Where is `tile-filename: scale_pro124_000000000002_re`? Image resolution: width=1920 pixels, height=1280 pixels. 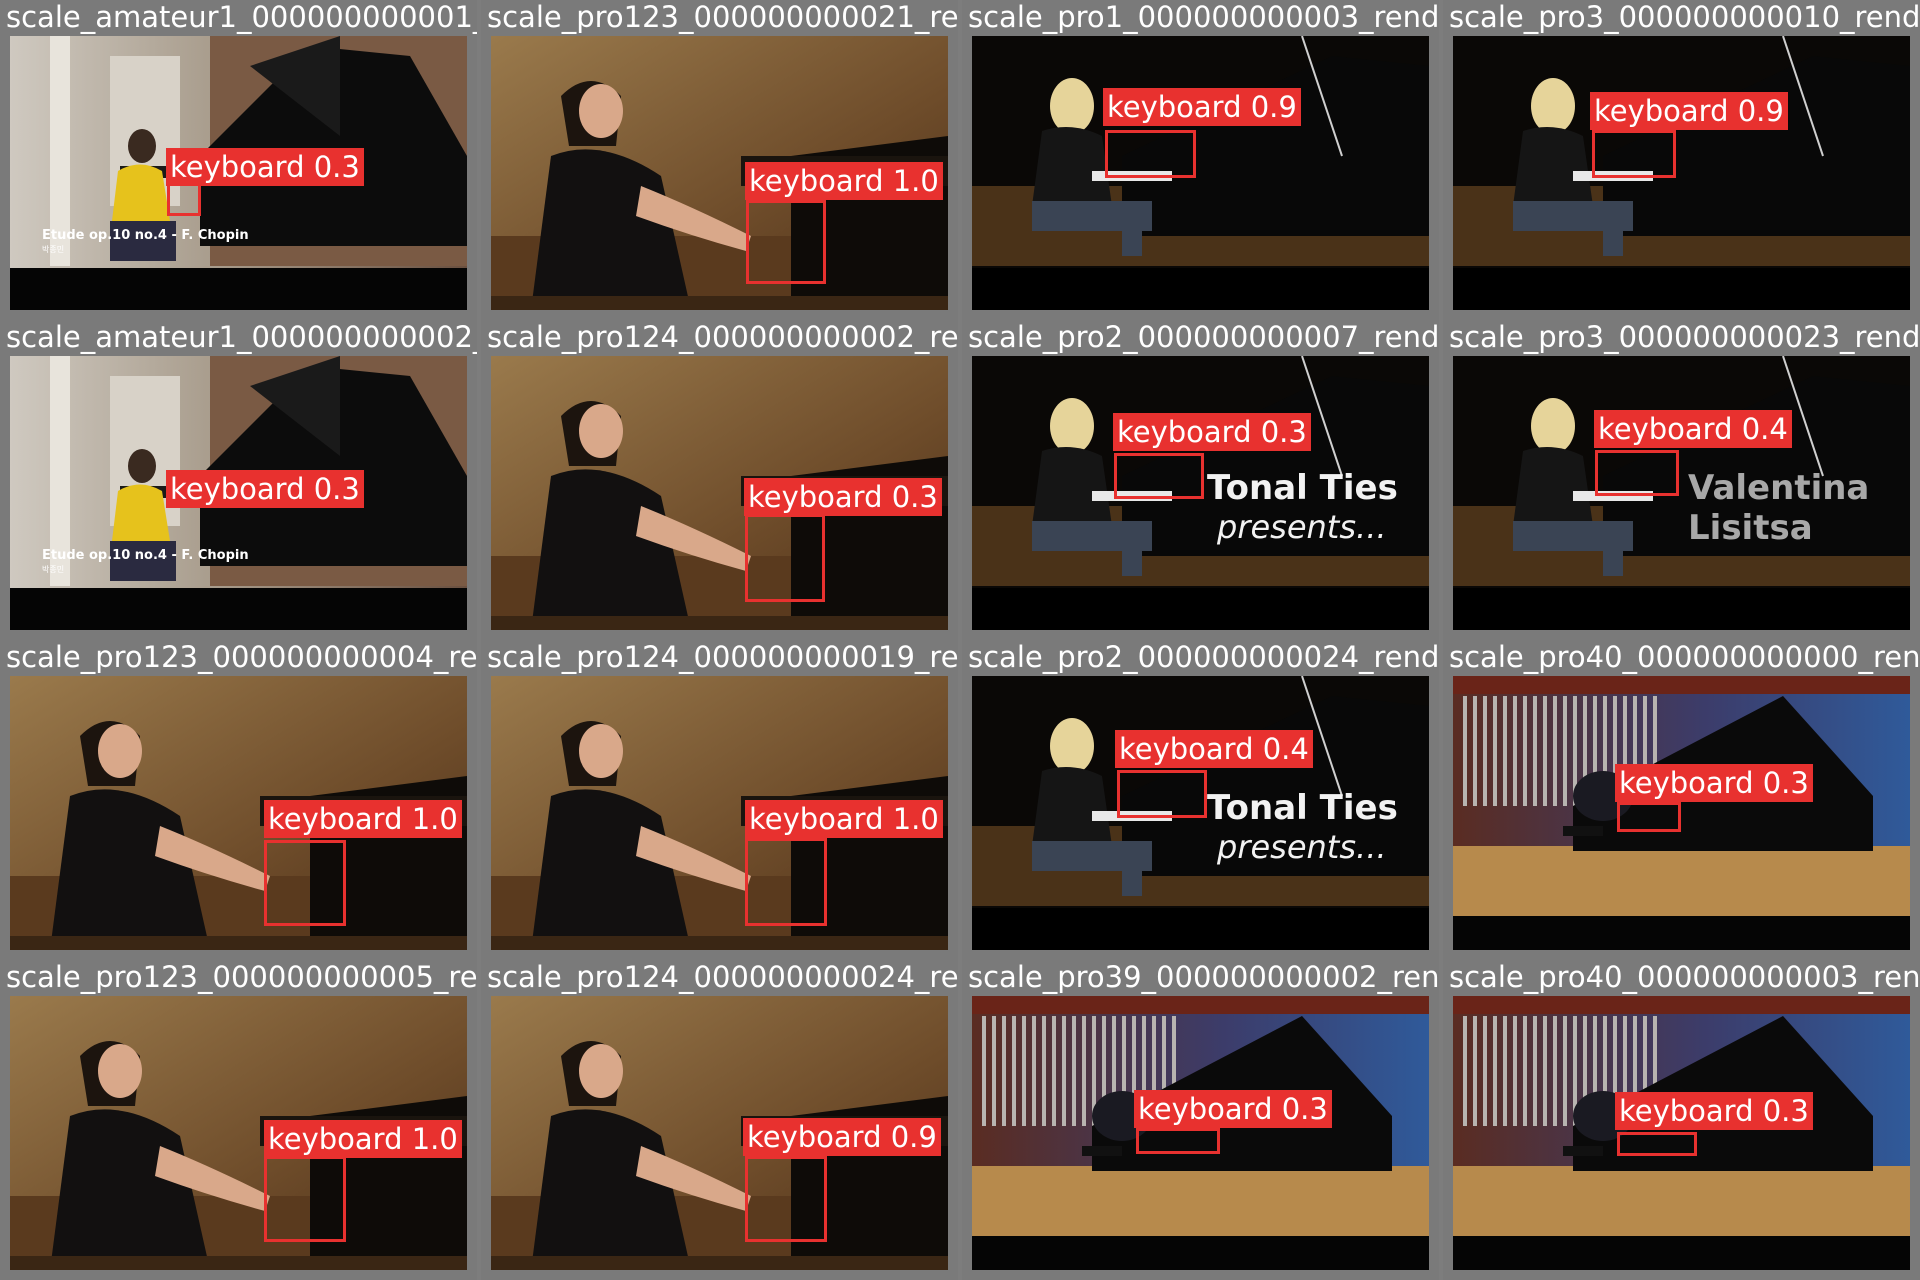 tile-filename: scale_pro124_000000000002_re is located at coordinates (722, 337).